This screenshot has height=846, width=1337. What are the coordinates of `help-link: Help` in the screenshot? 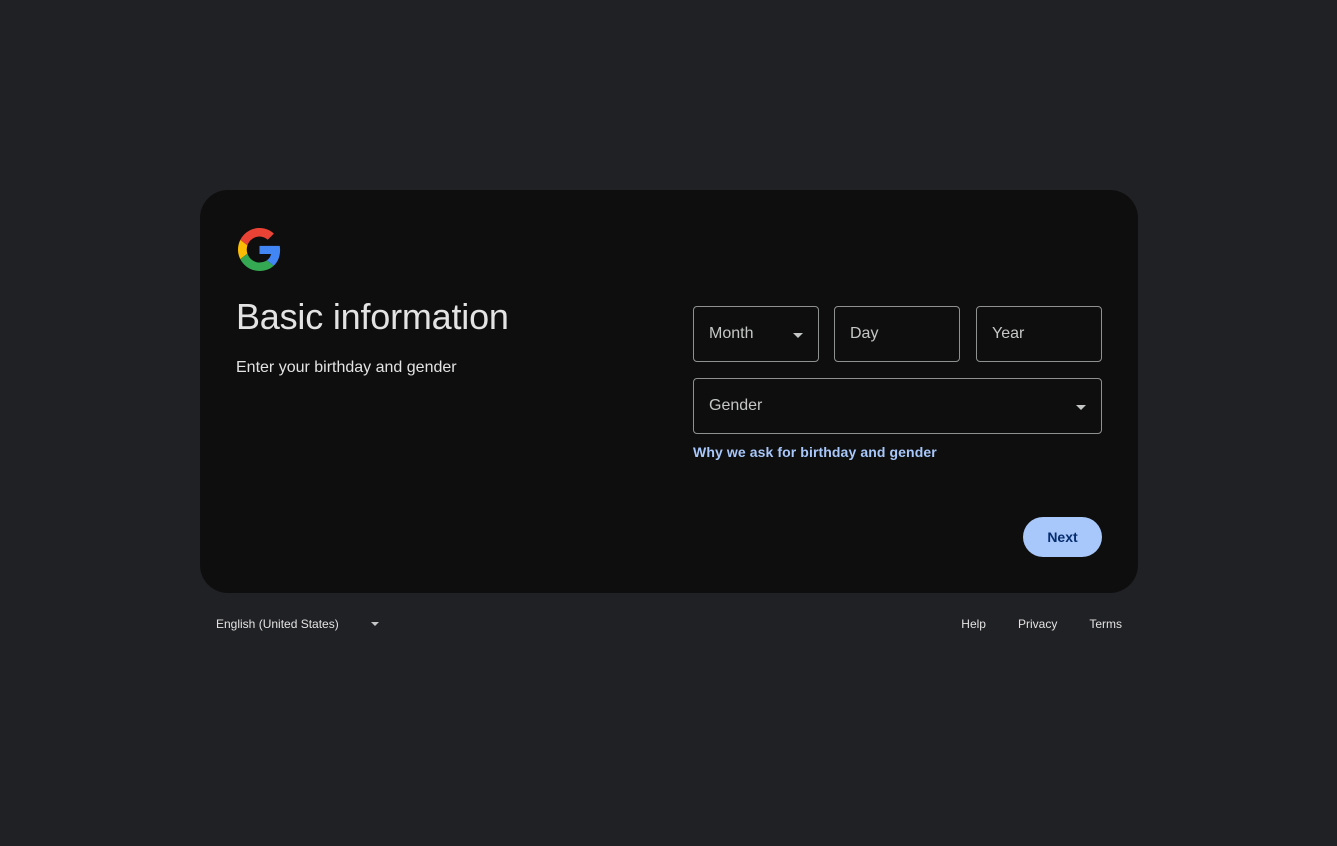 It's located at (973, 624).